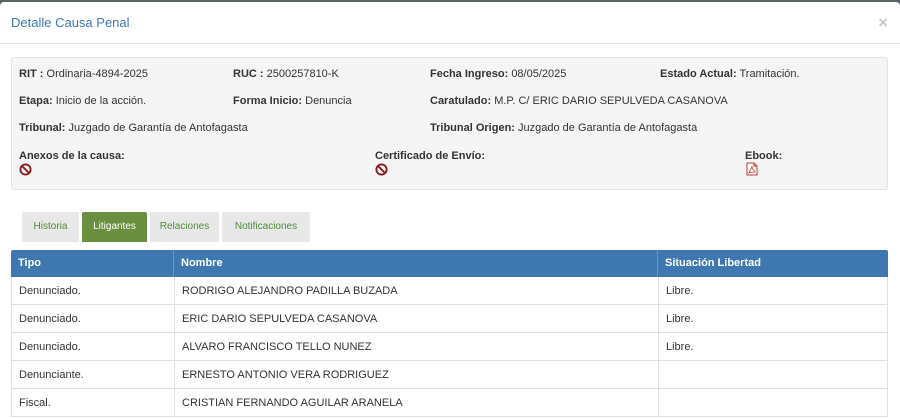  I want to click on cell-nombre: CRISTIAN FERNANDO AGUILAR ARANELA, so click(417, 403).